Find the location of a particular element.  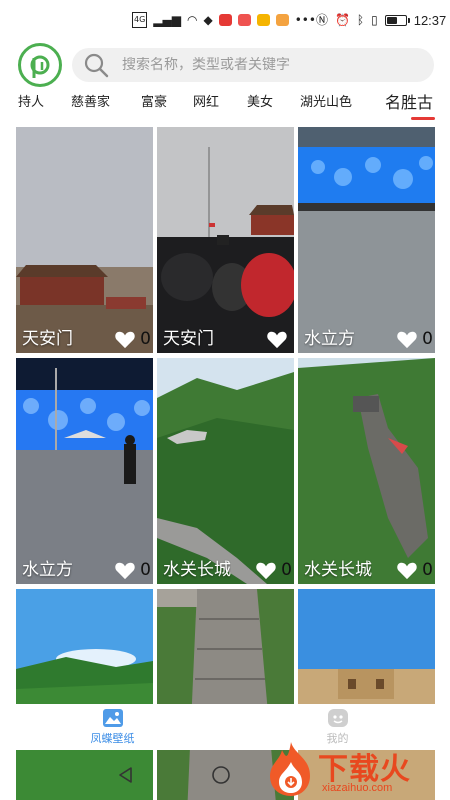

back-triangle-icon is located at coordinates (125, 775).